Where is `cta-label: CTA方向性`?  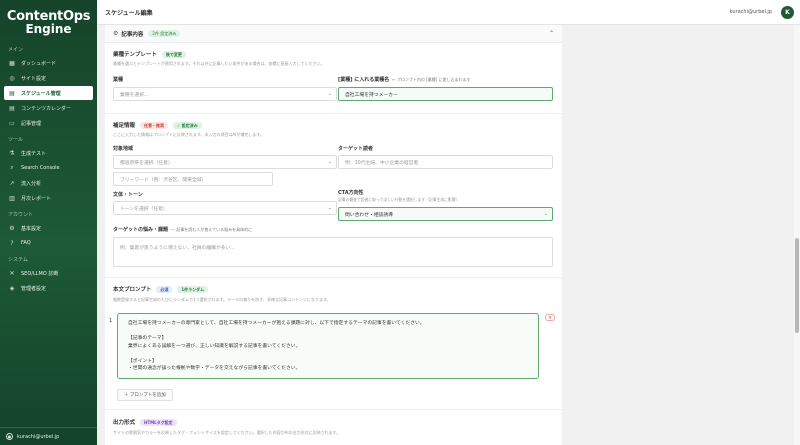 cta-label: CTA方向性 is located at coordinates (351, 193).